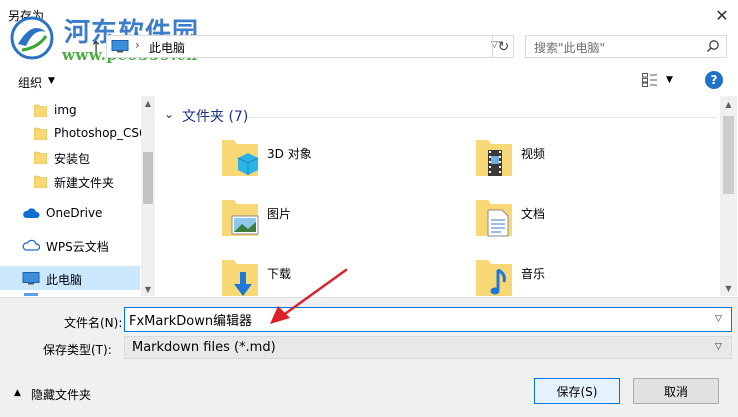  What do you see at coordinates (320, 221) in the screenshot?
I see `folder-pictures: 图片` at bounding box center [320, 221].